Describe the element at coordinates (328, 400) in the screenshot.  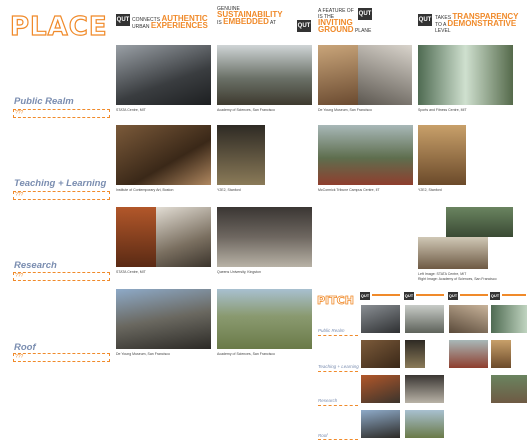
I see `pitch-row-label: Research` at that location.